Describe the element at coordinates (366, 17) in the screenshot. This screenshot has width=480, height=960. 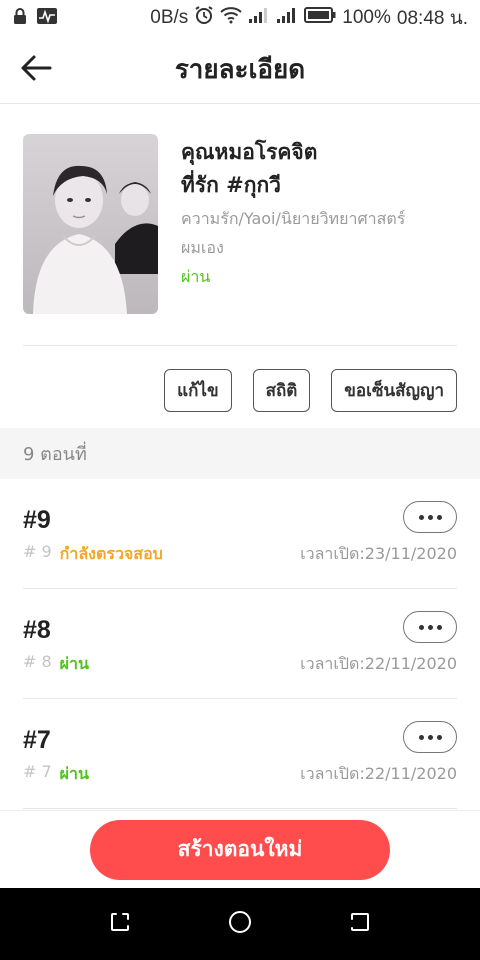
I see `battery-level: 100%` at that location.